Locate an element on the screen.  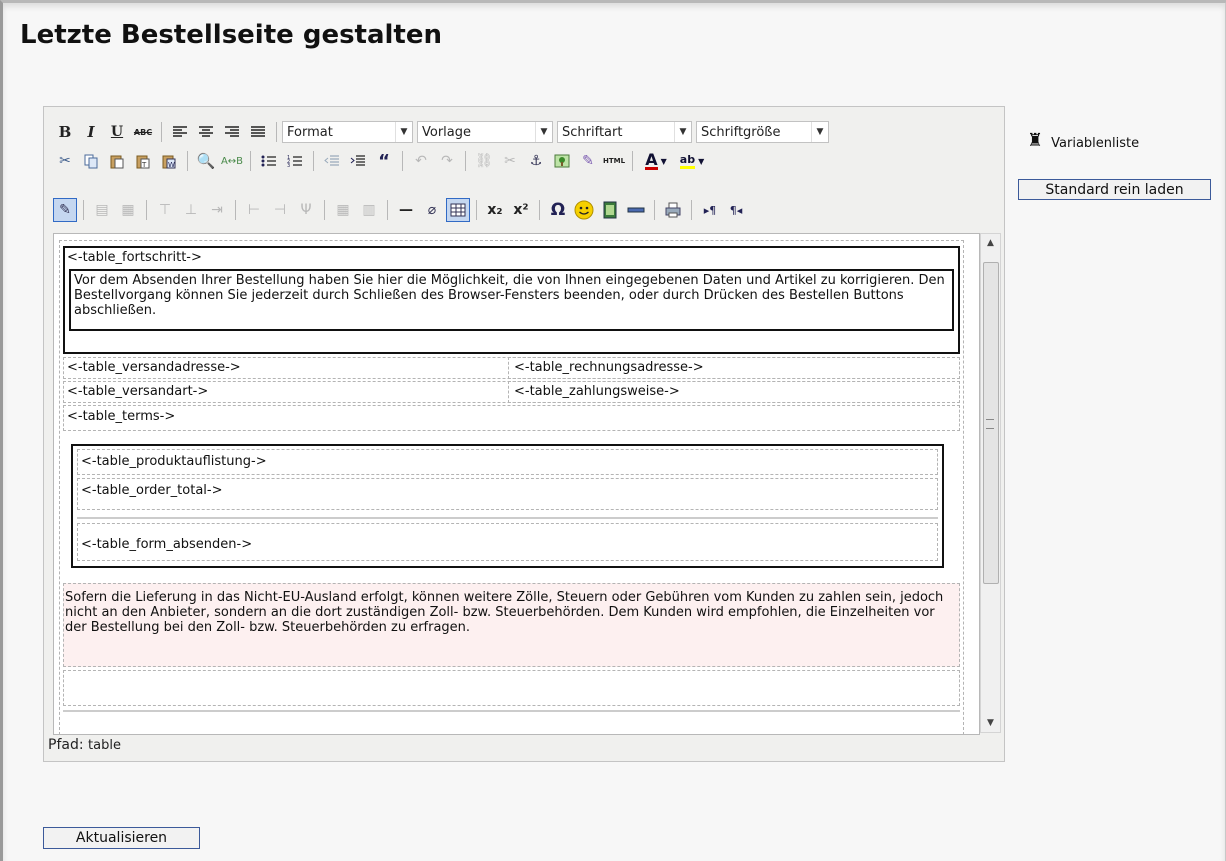
table-form-absenden-placeholder: <-table_form_absenden-> is located at coordinates (167, 544).